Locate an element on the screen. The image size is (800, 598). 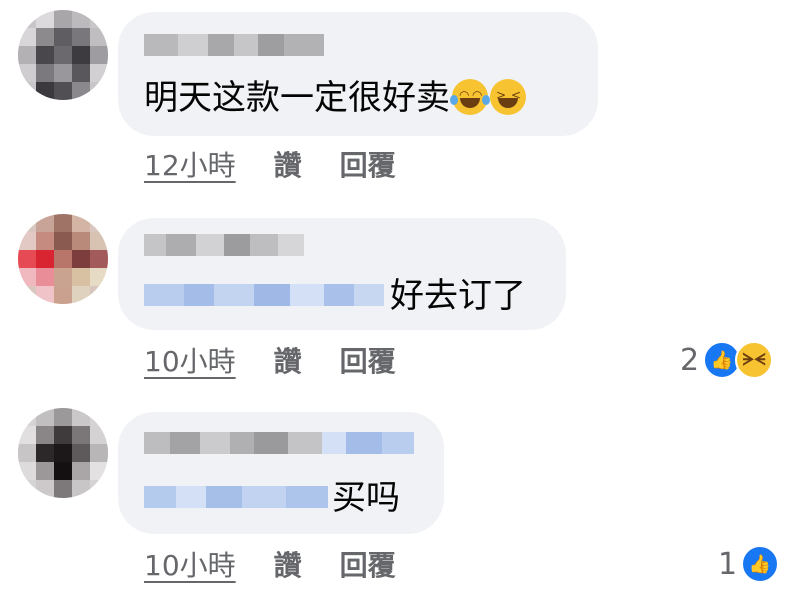
timestamp-link: 12小時 is located at coordinates (190, 165).